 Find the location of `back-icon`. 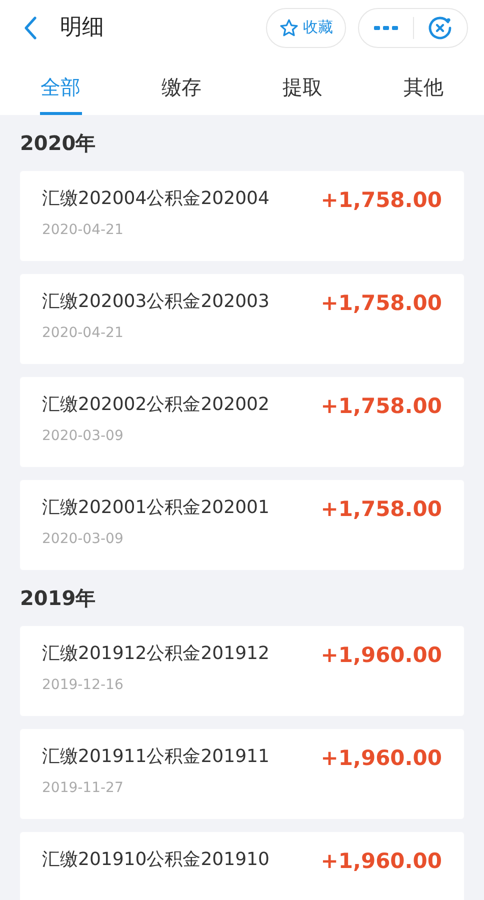

back-icon is located at coordinates (30, 28).